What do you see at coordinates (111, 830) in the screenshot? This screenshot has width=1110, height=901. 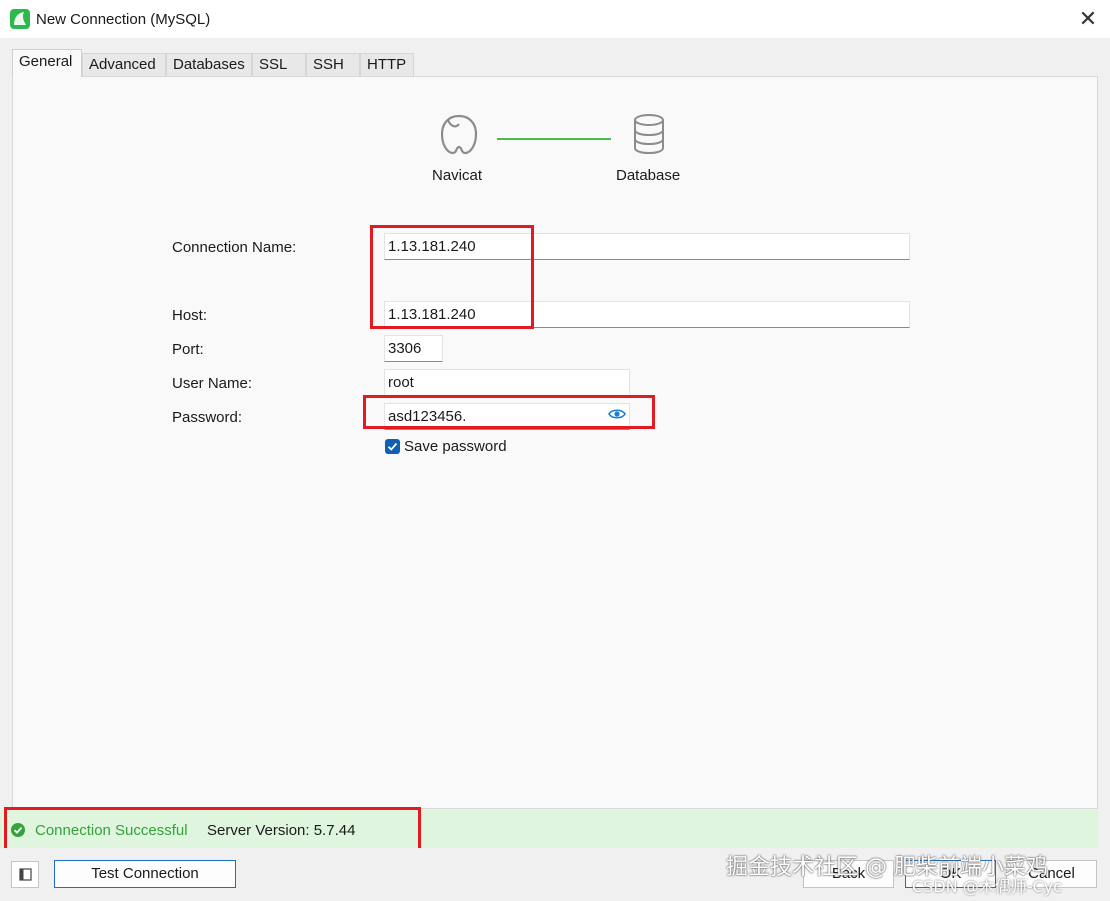 I see `status-message: Connection Successful` at bounding box center [111, 830].